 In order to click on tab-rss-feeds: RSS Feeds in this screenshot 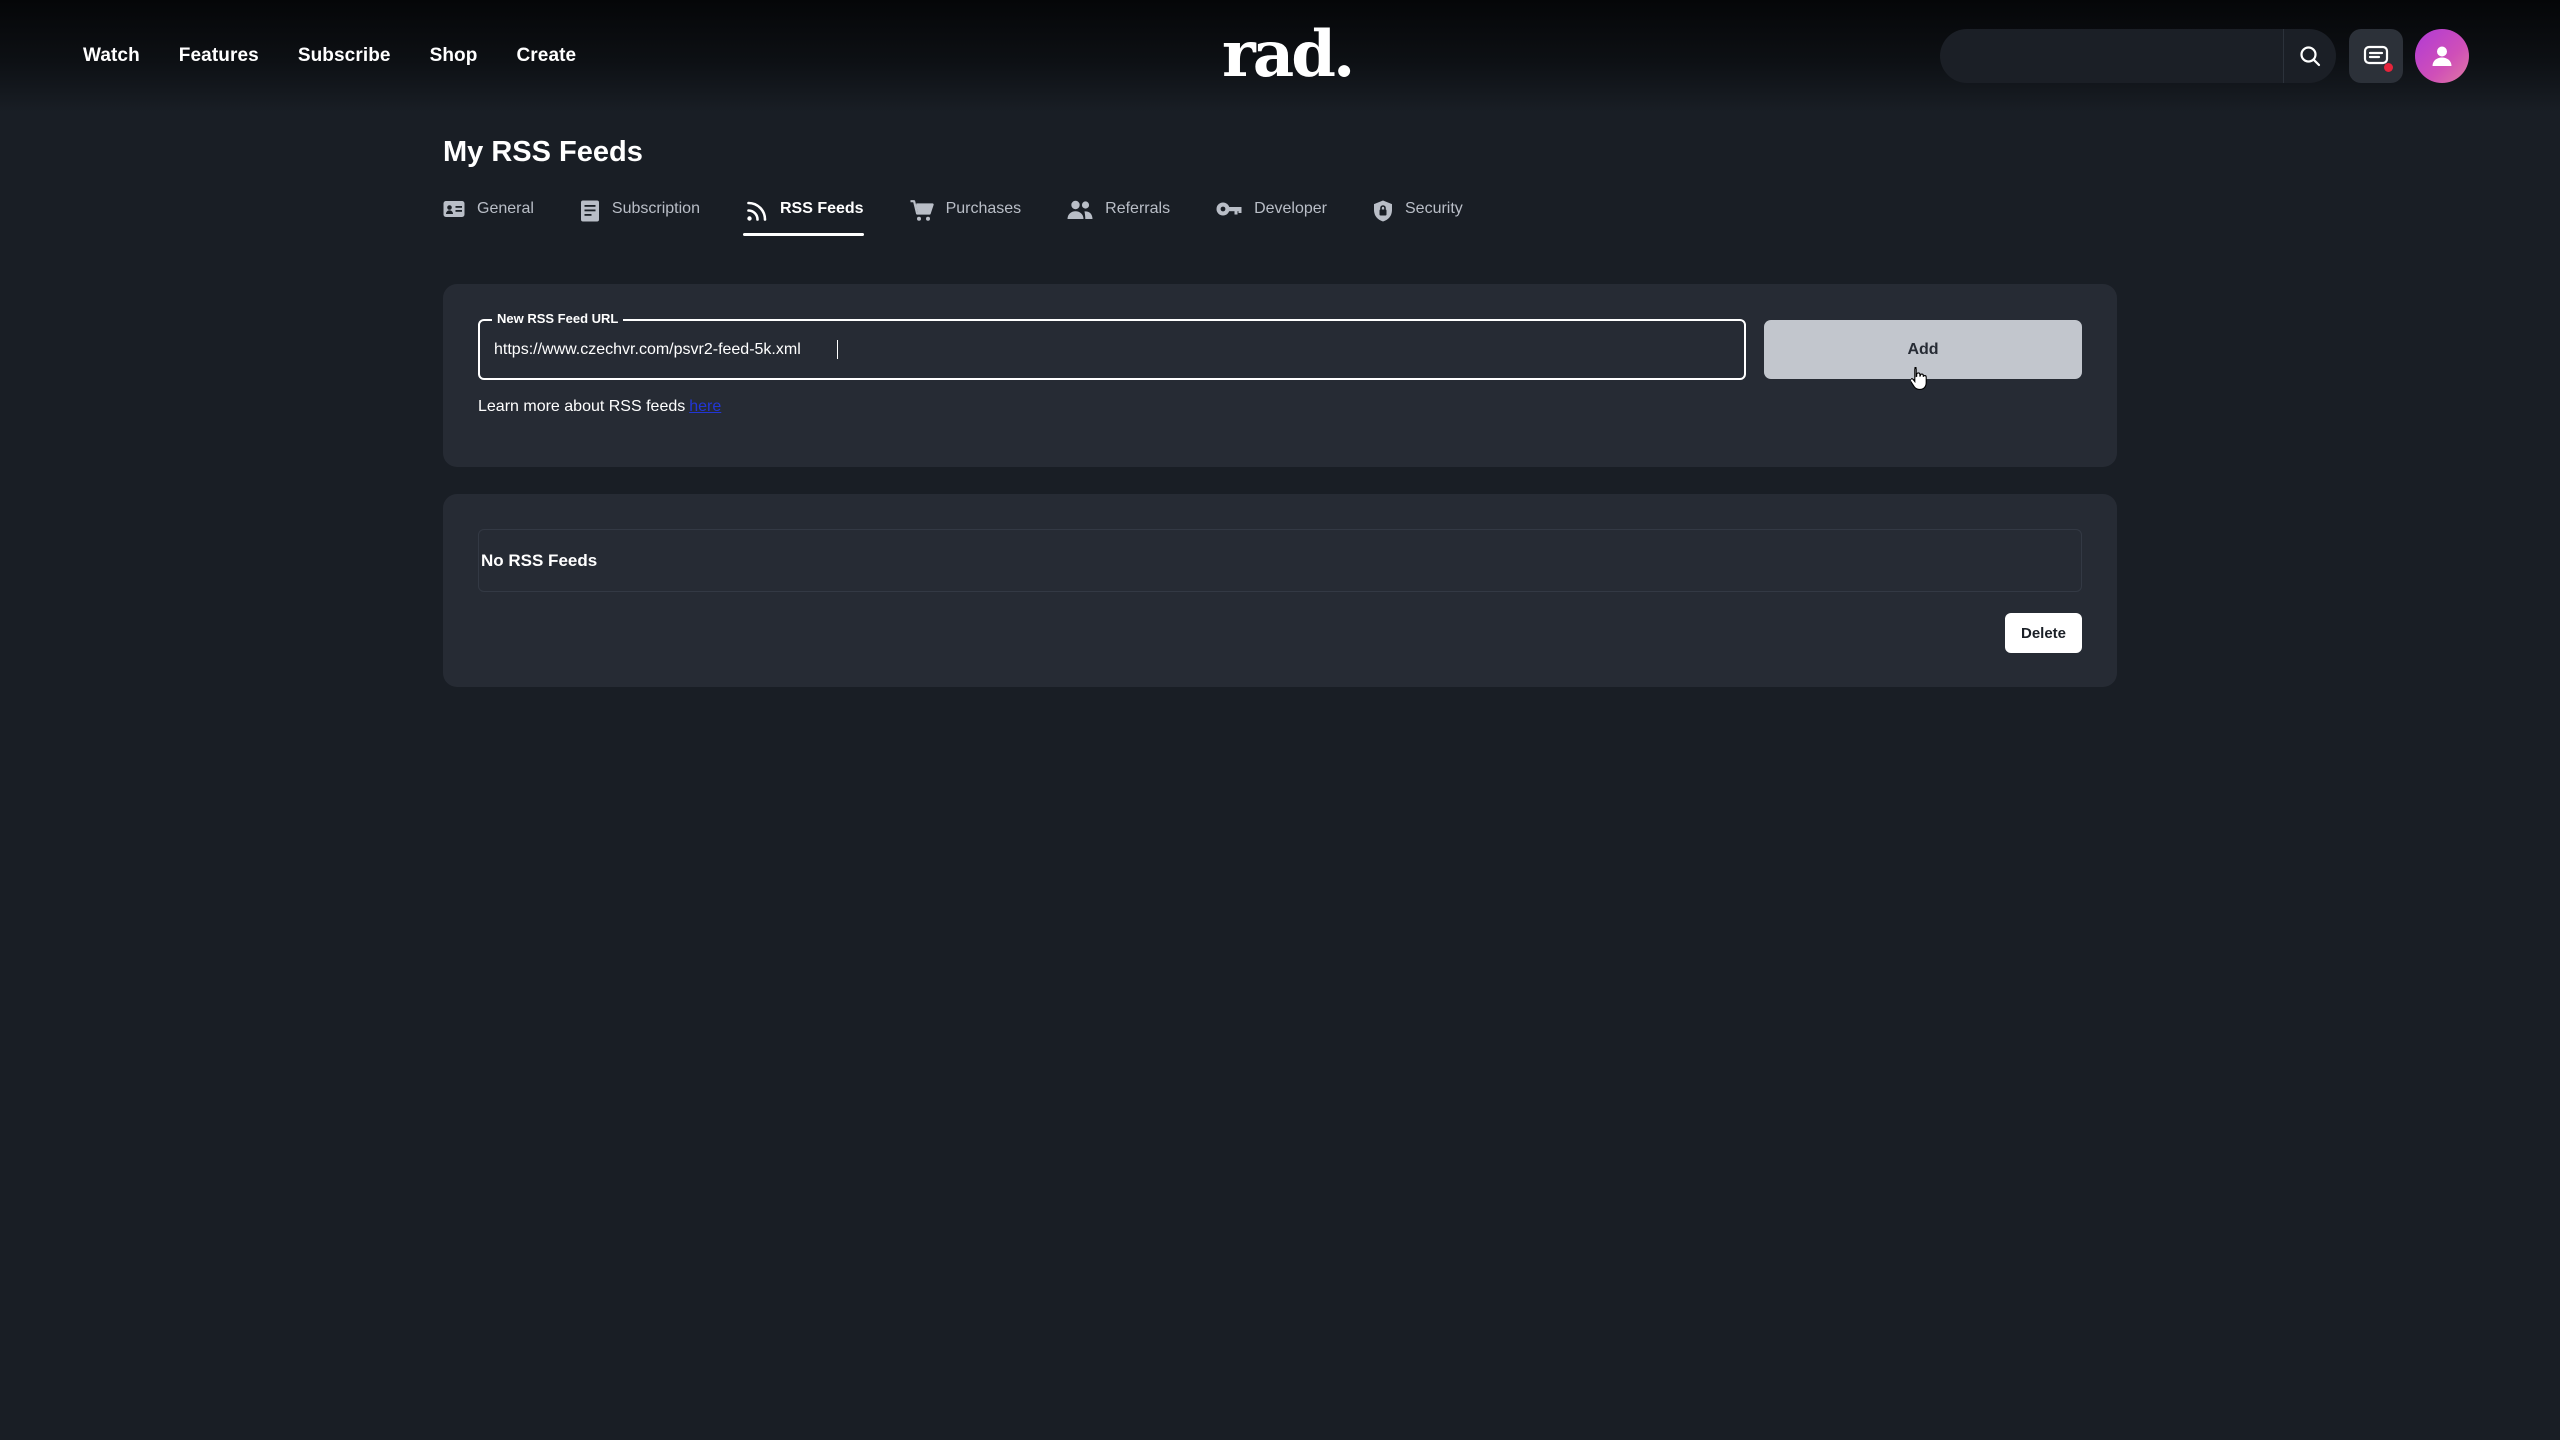, I will do `click(803, 218)`.